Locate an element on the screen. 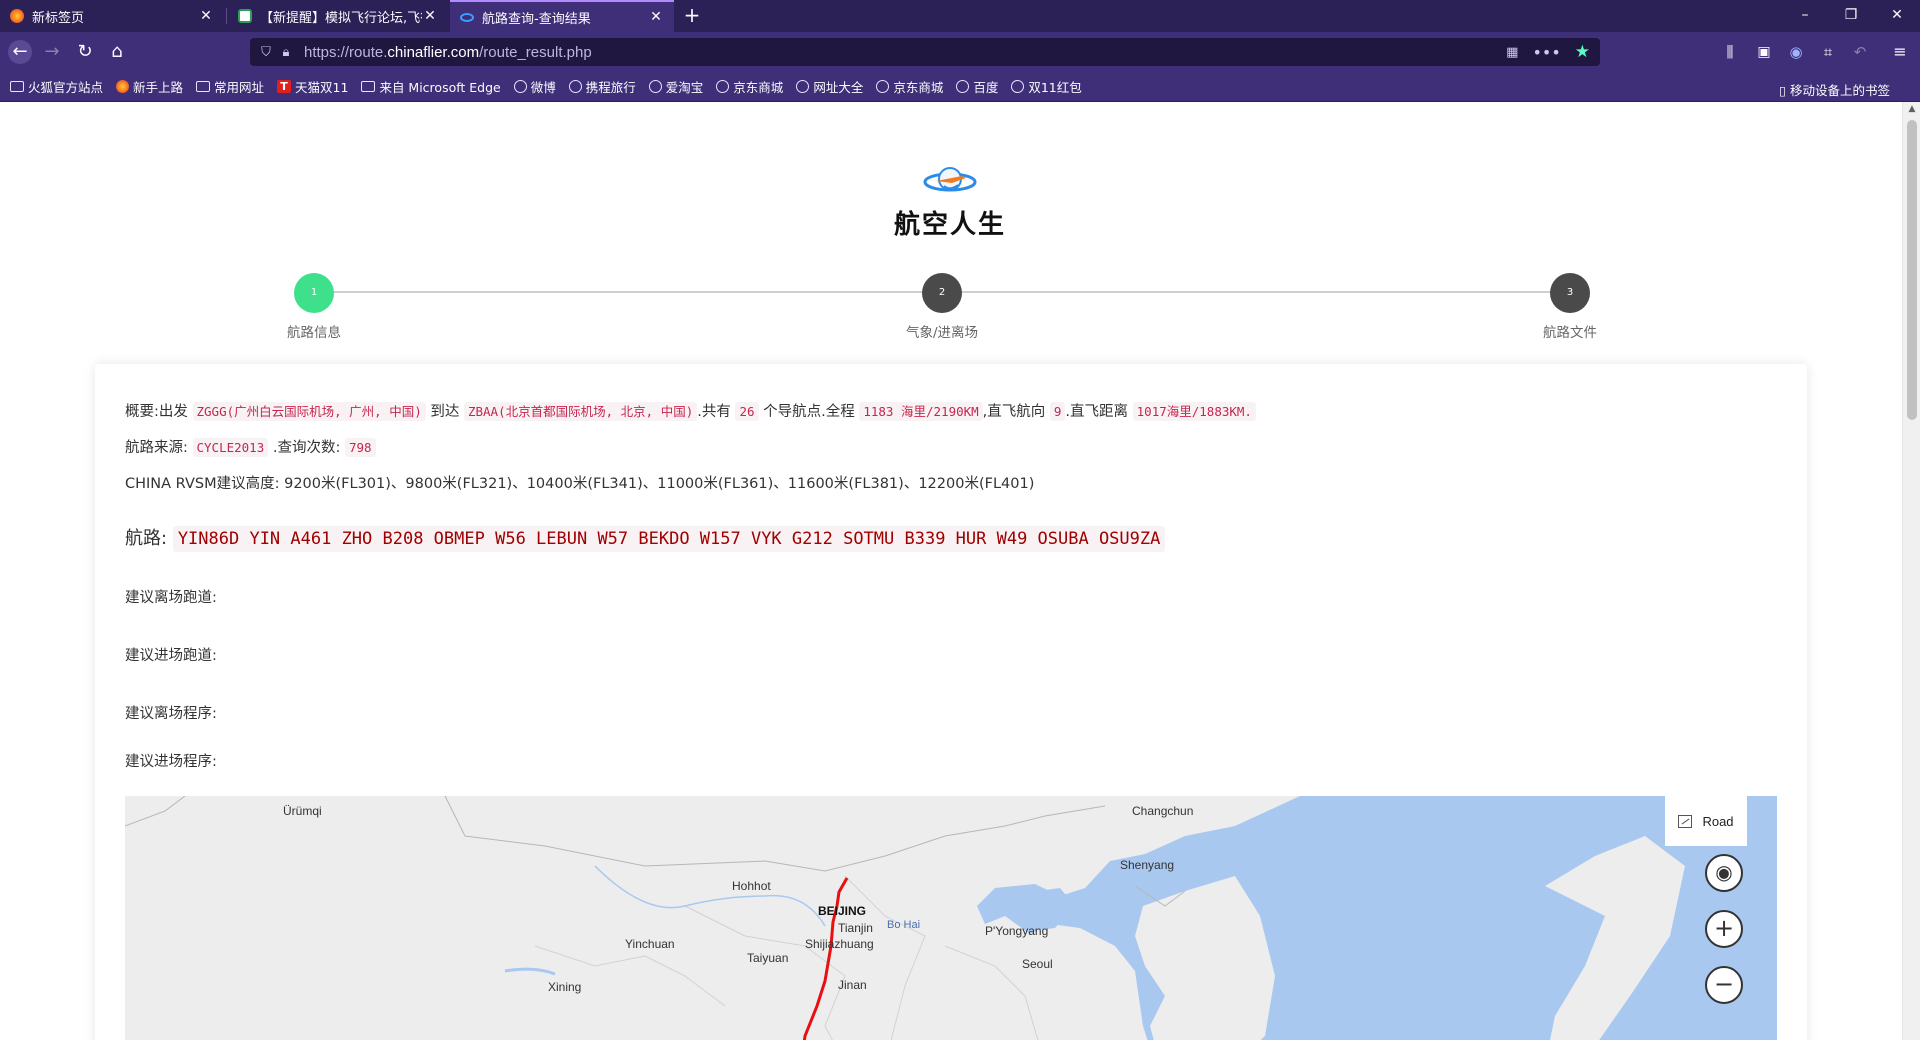 This screenshot has height=1040, width=1920. map-label-urumqi: Ürümqi is located at coordinates (302, 811).